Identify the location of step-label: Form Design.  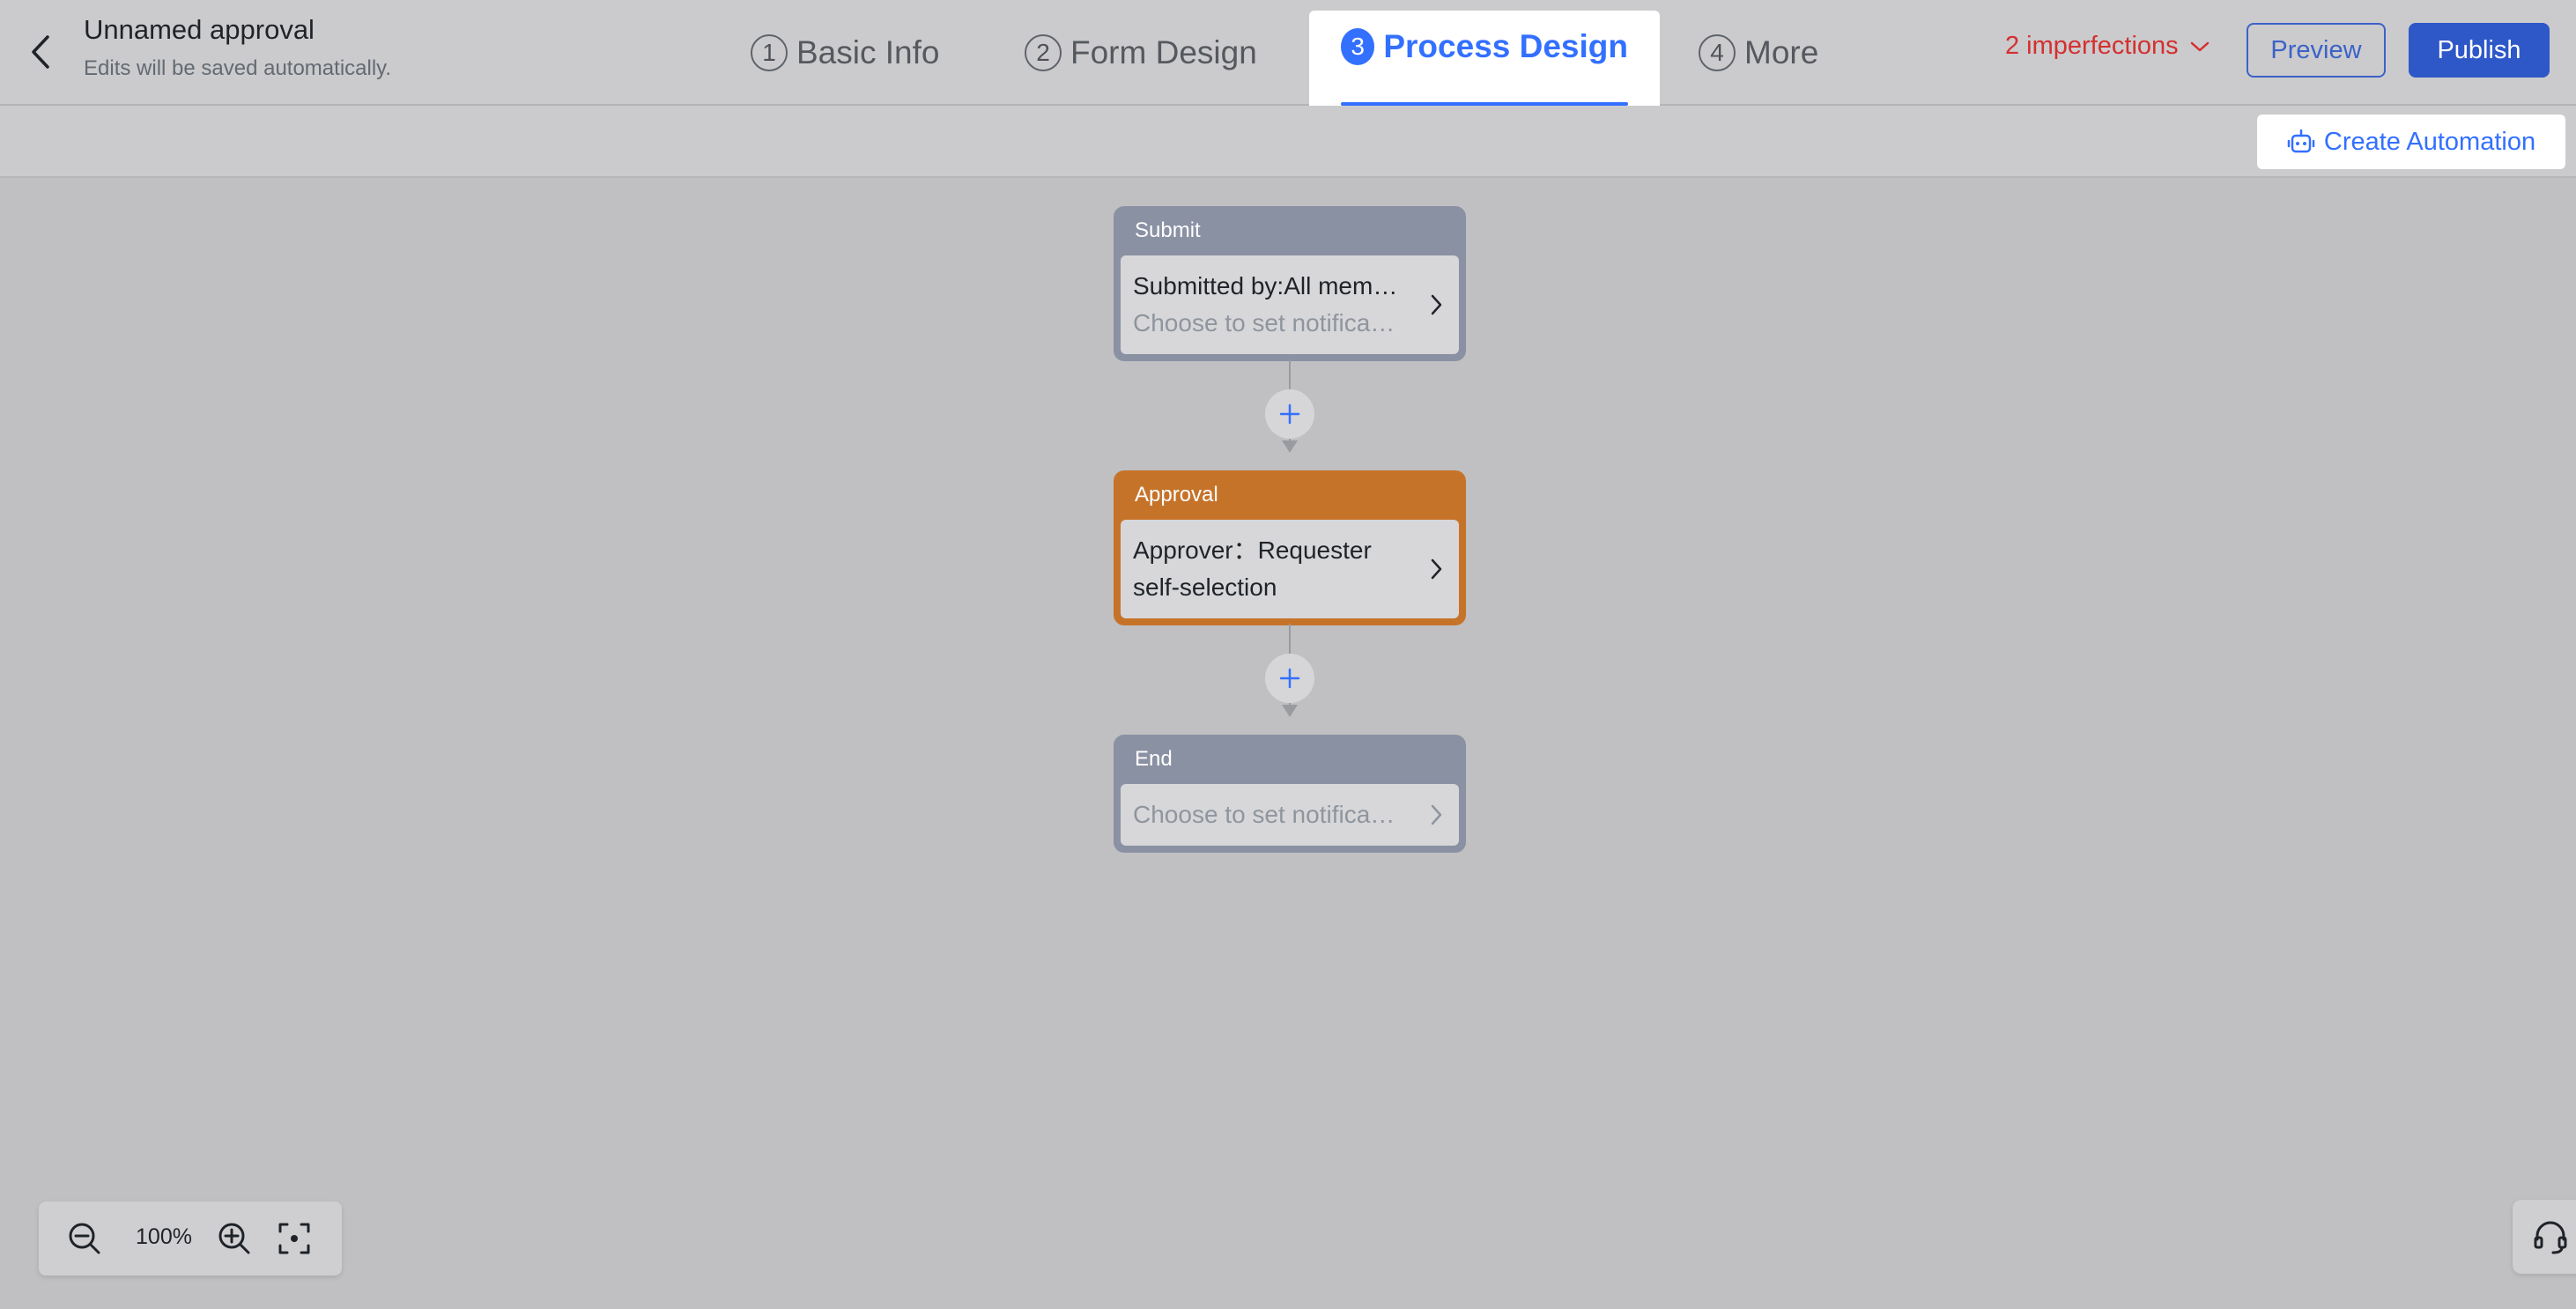
(1164, 52).